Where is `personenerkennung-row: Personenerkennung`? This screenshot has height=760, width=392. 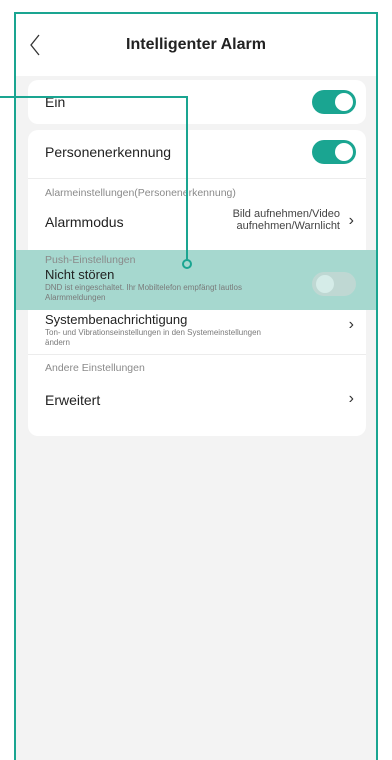 personenerkennung-row: Personenerkennung is located at coordinates (197, 152).